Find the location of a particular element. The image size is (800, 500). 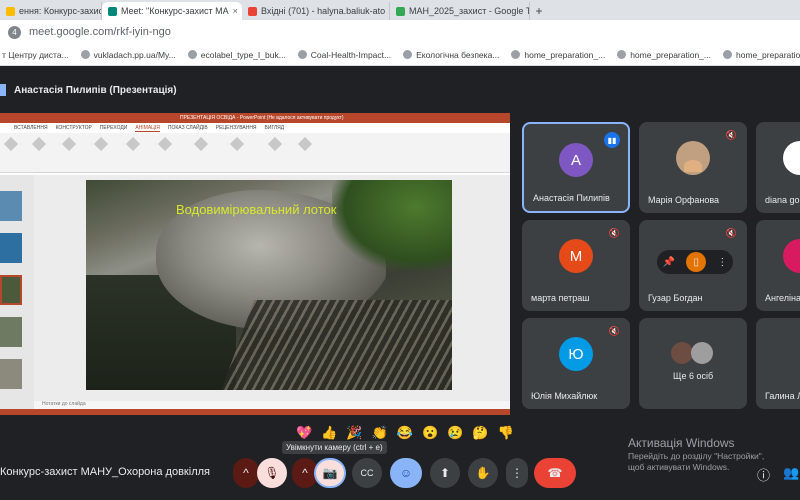

thinking-reaction-button: 🤔 is located at coordinates (480, 433).